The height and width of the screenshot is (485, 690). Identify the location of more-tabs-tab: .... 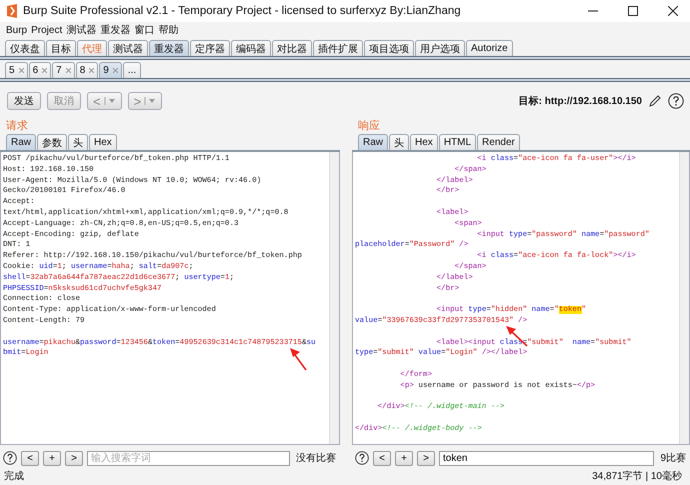
(132, 70).